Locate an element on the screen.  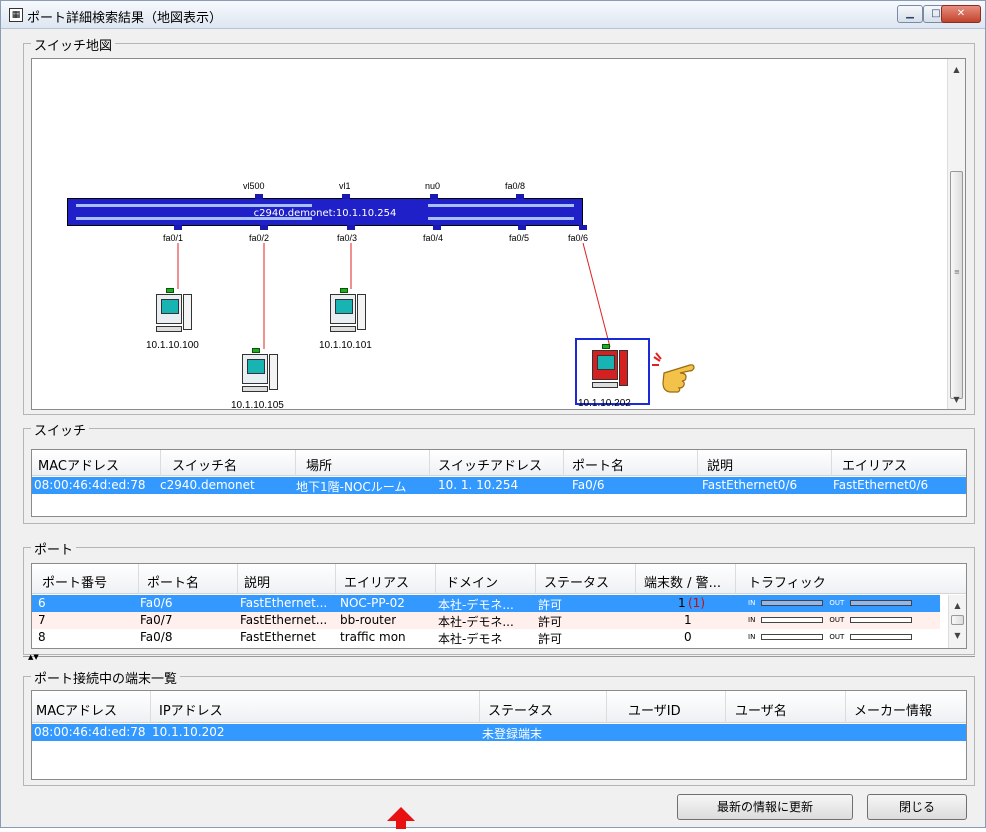
cell-description: FastEthernet is located at coordinates (278, 637).